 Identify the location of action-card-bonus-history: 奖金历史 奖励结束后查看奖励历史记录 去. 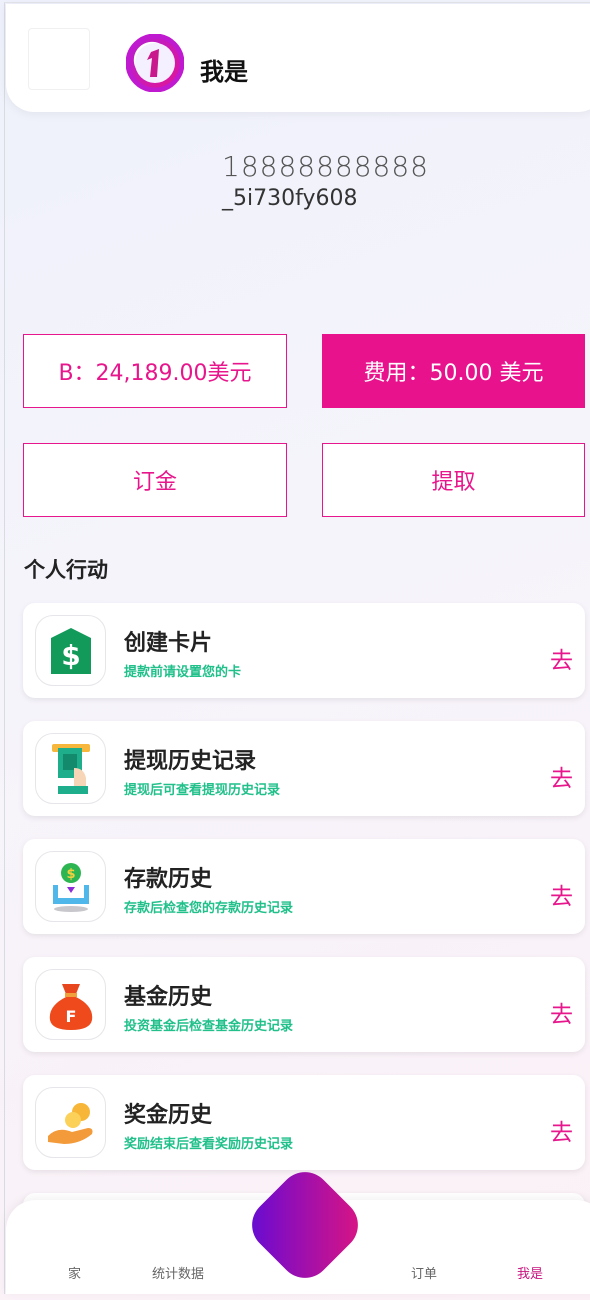
(304, 1122).